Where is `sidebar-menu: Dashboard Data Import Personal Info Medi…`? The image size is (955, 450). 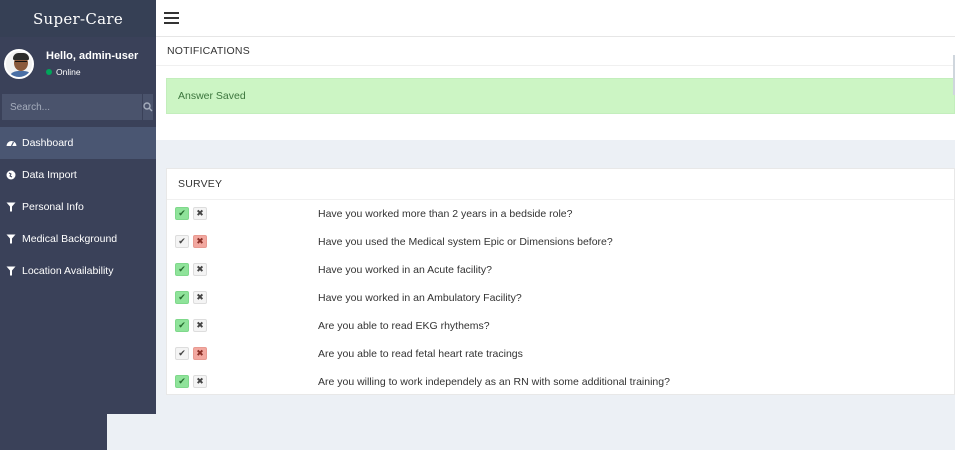
sidebar-menu: Dashboard Data Import Personal Info Medi… is located at coordinates (78, 207).